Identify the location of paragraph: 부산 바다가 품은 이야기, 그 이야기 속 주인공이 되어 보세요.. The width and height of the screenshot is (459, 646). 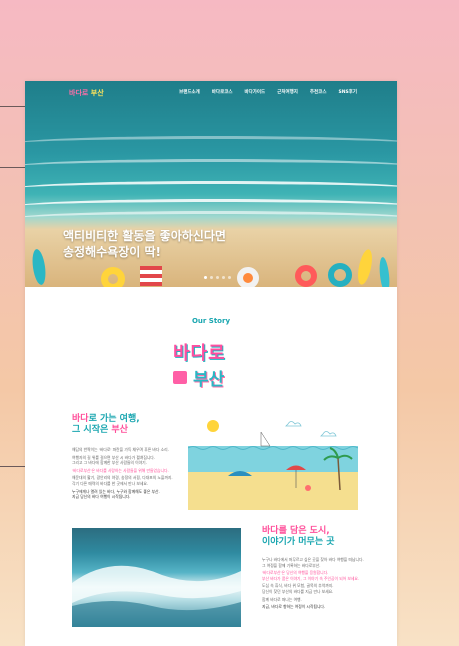
(311, 578).